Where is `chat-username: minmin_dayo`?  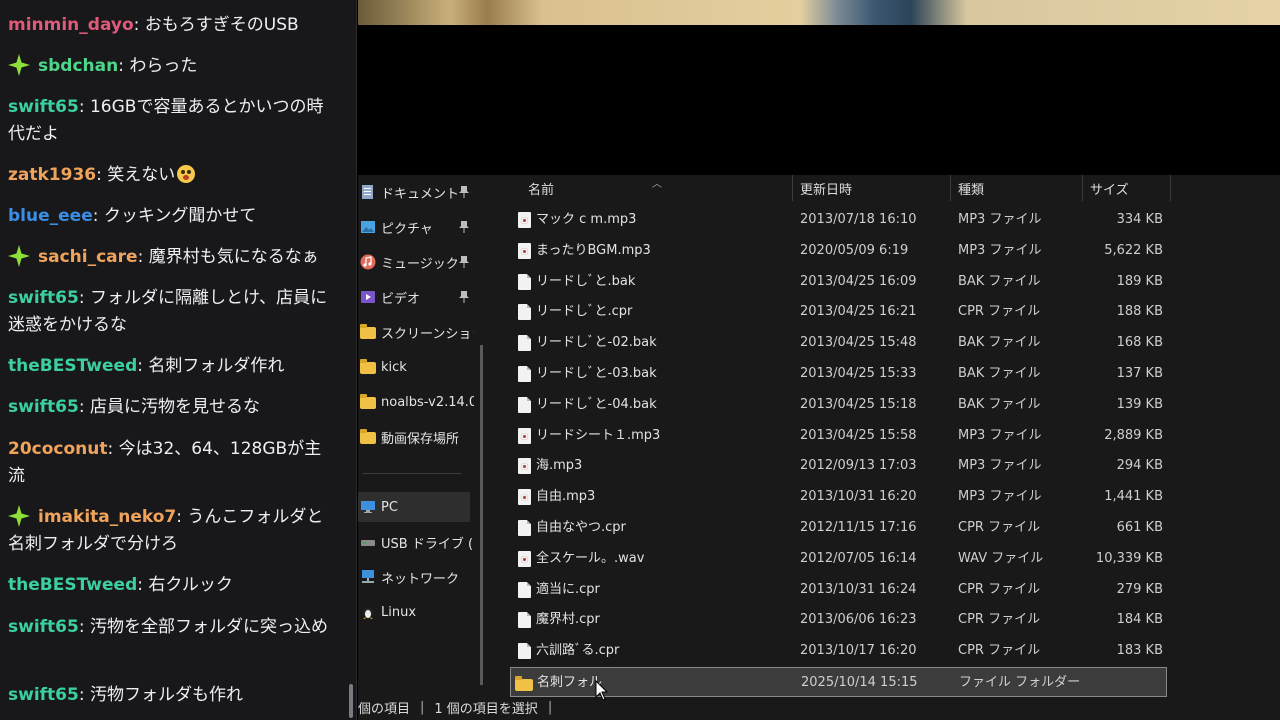
chat-username: minmin_dayo is located at coordinates (71, 25).